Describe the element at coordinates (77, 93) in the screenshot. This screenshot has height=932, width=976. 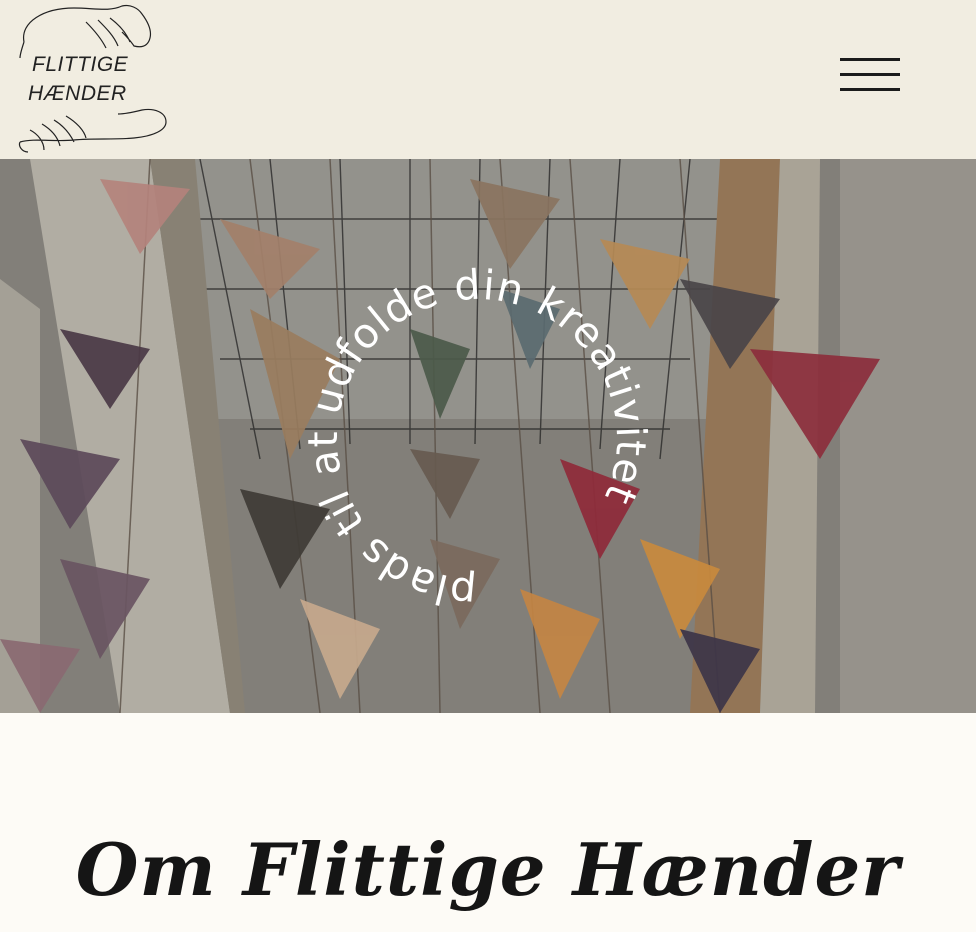
I see `logo-text-line-2: HÆNDER` at that location.